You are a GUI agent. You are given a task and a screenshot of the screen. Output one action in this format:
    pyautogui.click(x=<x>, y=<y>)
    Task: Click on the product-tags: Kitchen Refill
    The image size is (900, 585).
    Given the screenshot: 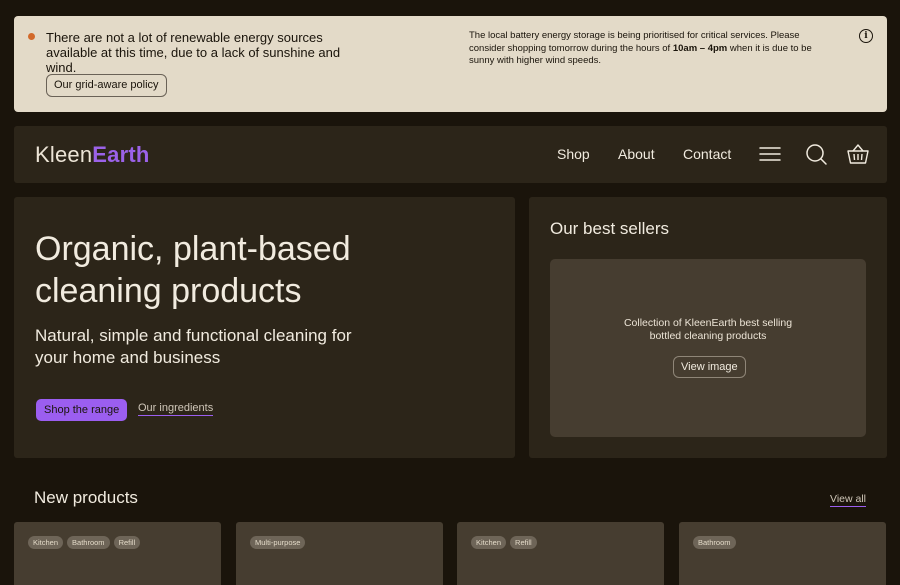 What is the action you would take?
    pyautogui.click(x=504, y=542)
    